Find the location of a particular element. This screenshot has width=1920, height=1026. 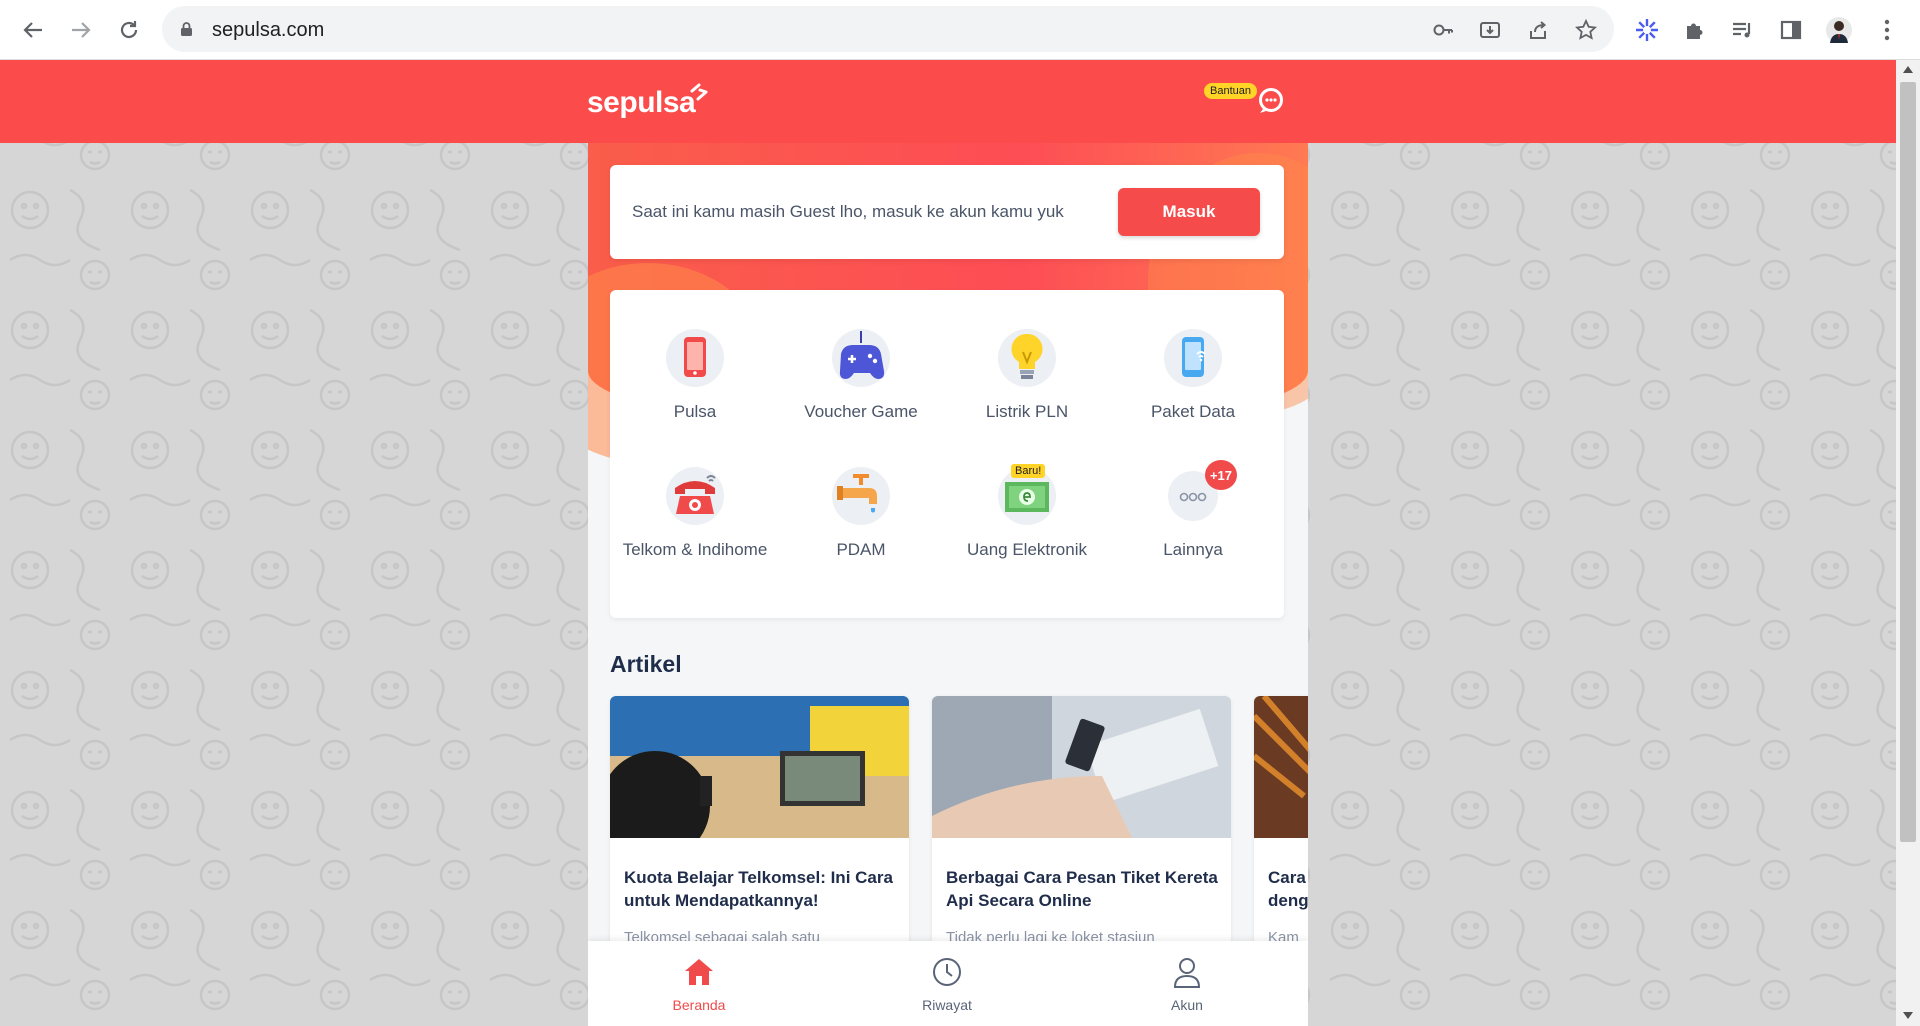

share-icon is located at coordinates (1538, 30).